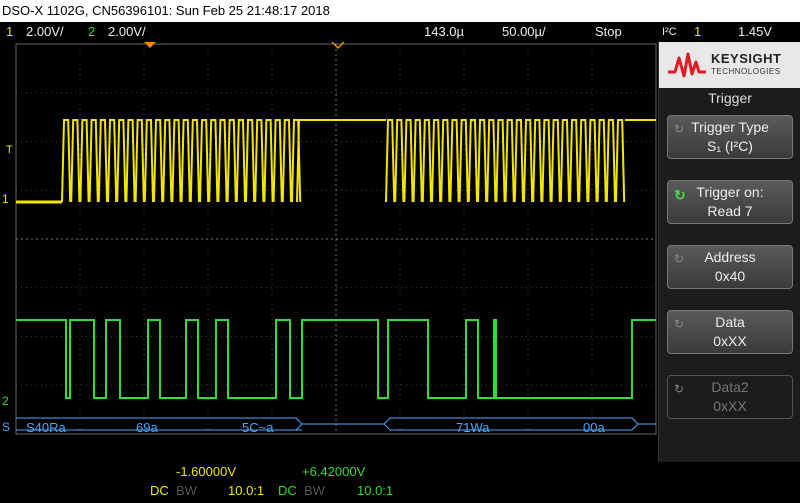 The width and height of the screenshot is (800, 503). I want to click on ch1-probe: 10.0:1, so click(246, 490).